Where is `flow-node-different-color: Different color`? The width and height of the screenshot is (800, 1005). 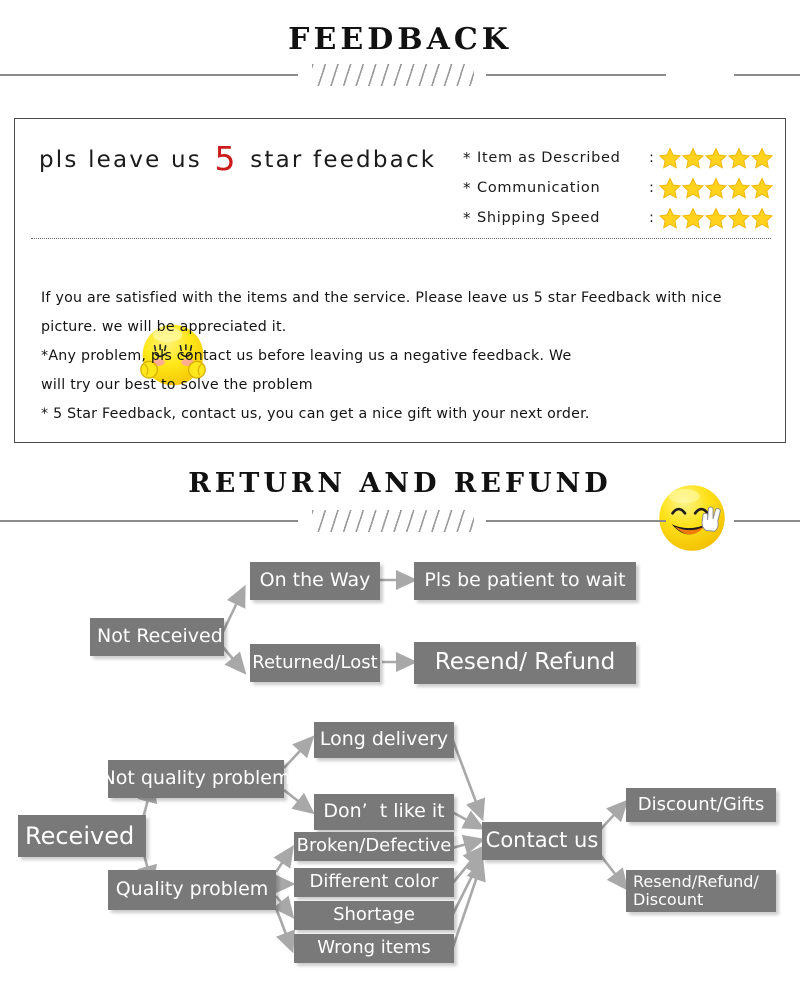 flow-node-different-color: Different color is located at coordinates (374, 882).